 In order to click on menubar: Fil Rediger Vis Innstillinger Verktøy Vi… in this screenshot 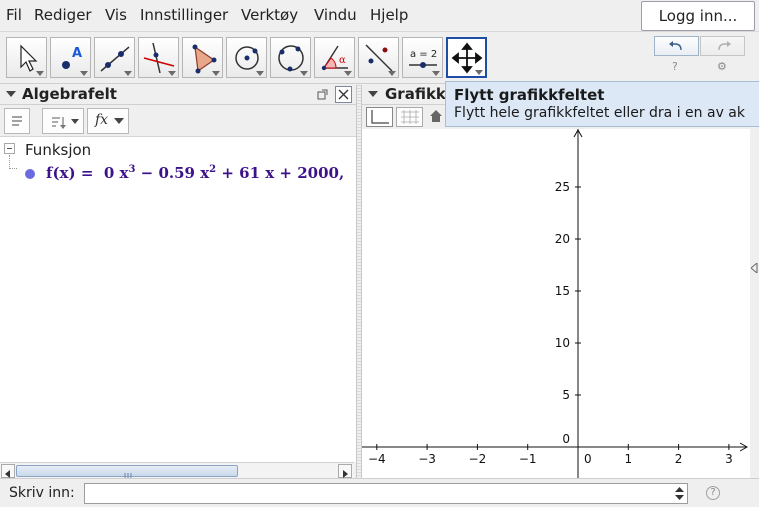, I will do `click(379, 15)`.